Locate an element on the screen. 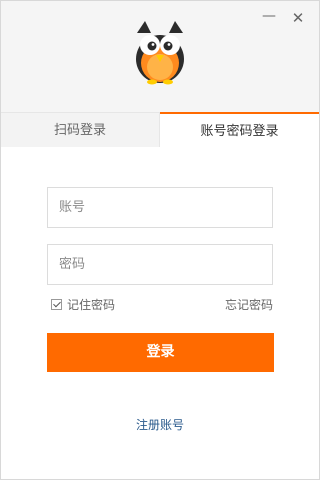 The width and height of the screenshot is (320, 480). account-input is located at coordinates (160, 207).